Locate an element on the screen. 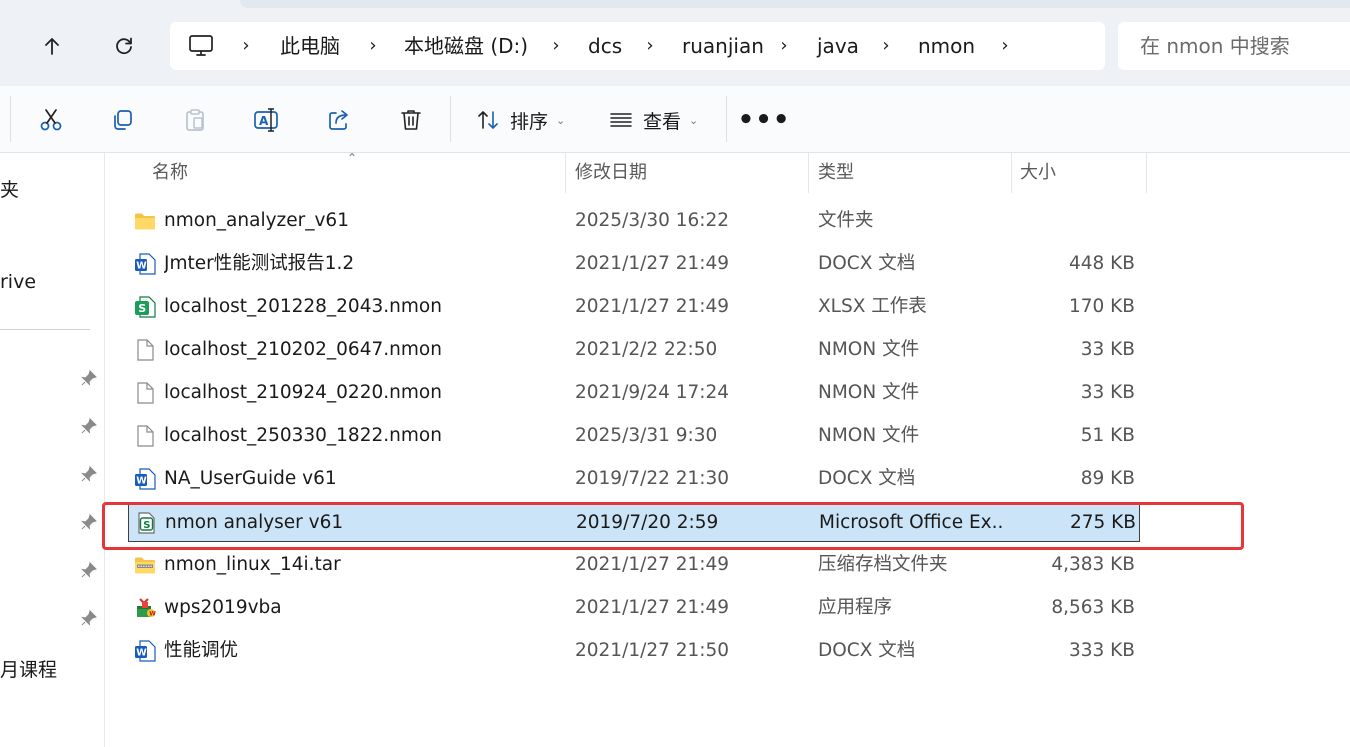 The width and height of the screenshot is (1350, 747). file-name: localhost_210202_0647.nmon is located at coordinates (303, 349).